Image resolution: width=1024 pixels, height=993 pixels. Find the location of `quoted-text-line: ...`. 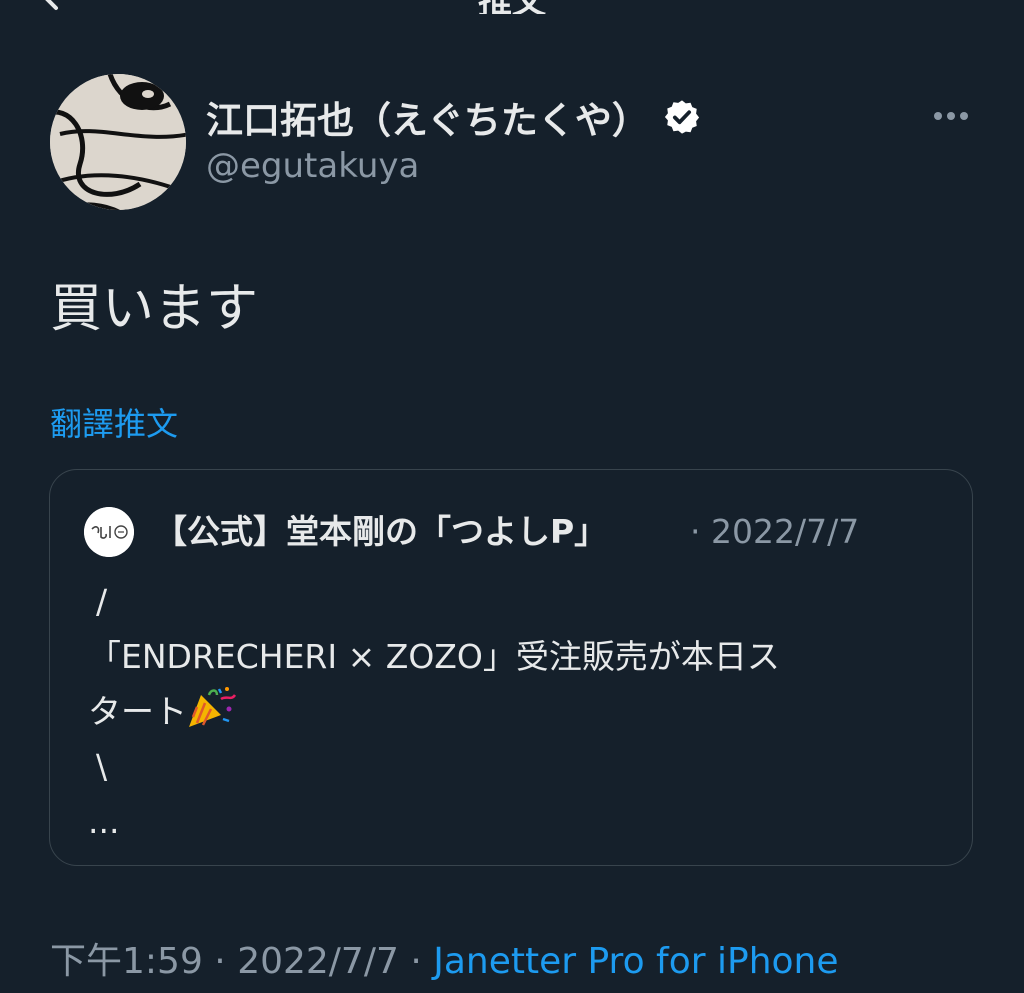

quoted-text-line: ... is located at coordinates (104, 821).